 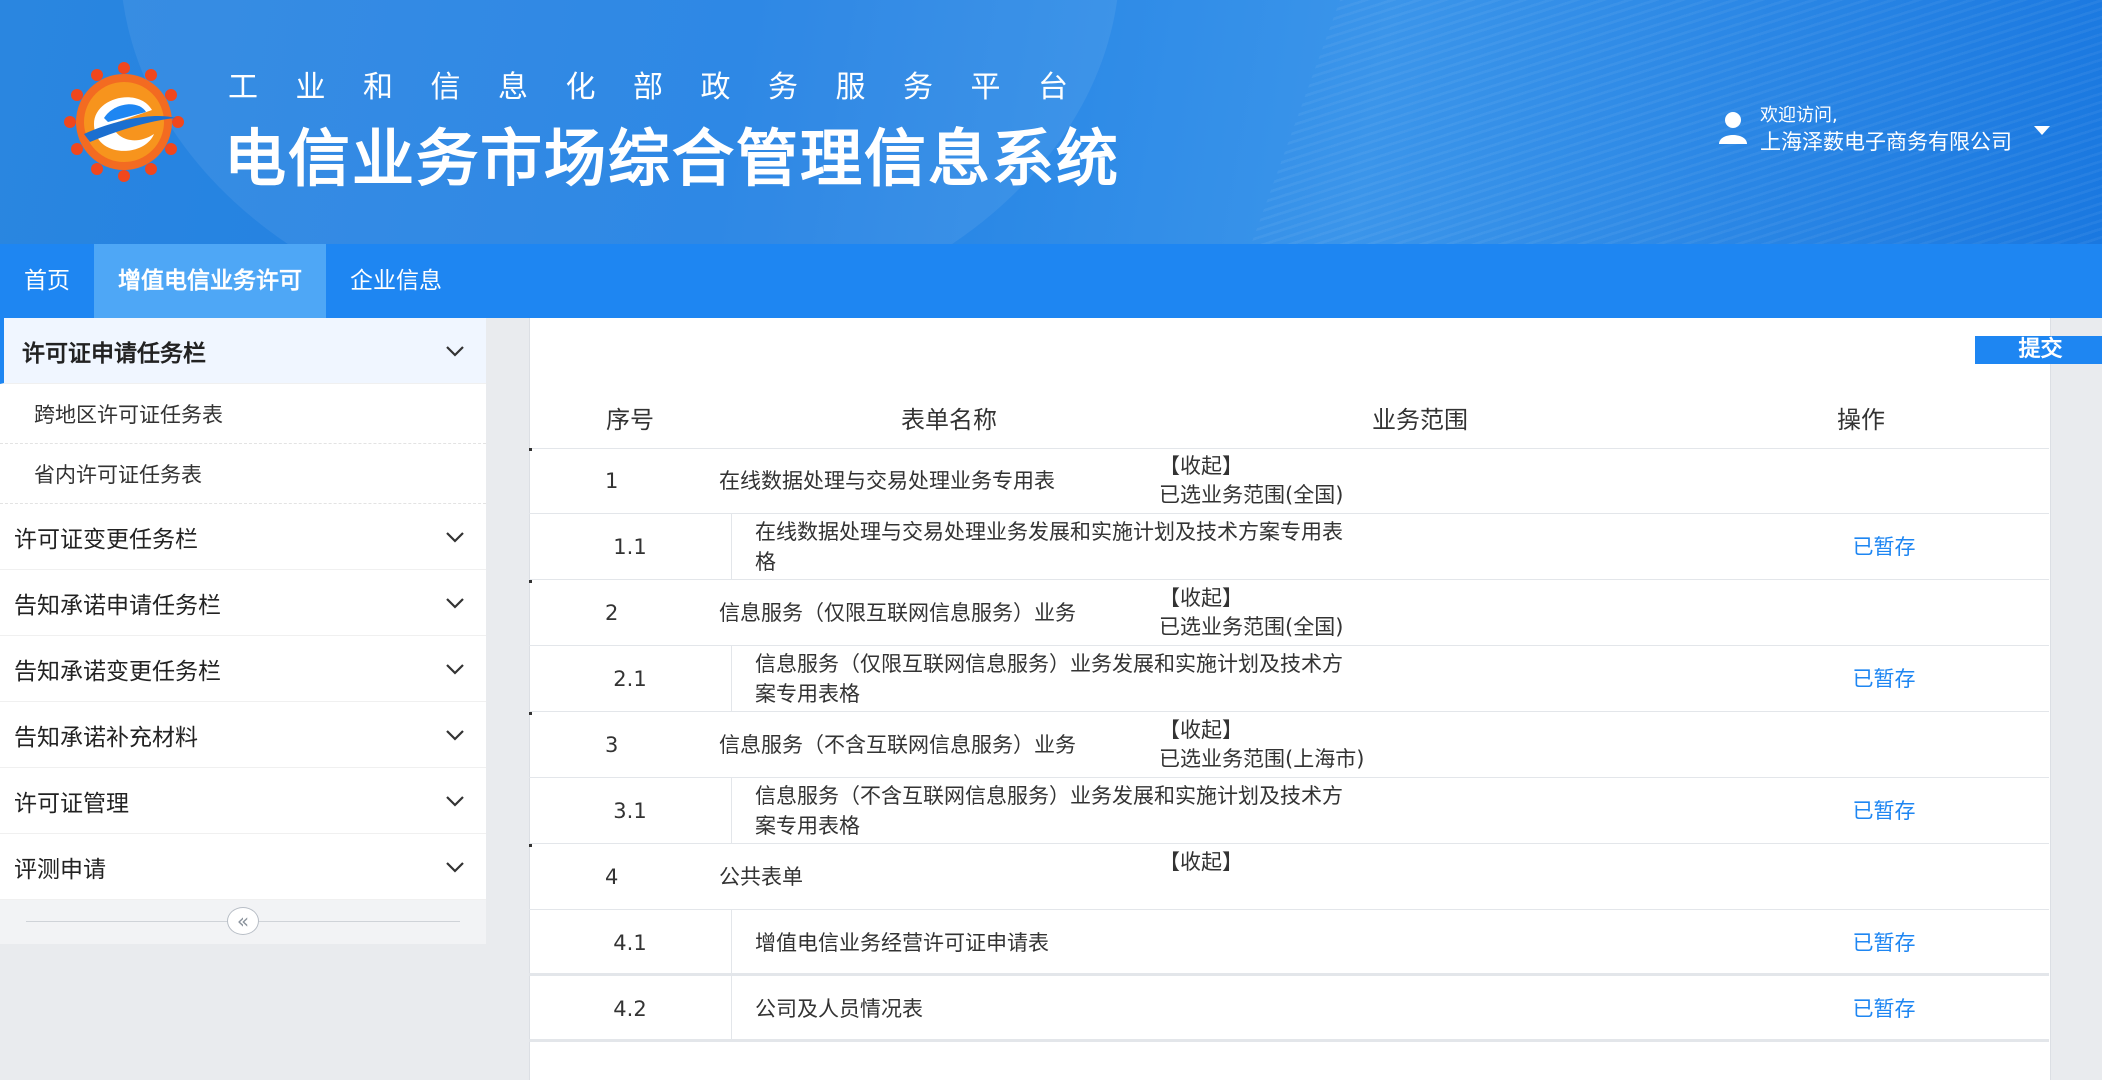 I want to click on nav-home: 首页, so click(x=47, y=281).